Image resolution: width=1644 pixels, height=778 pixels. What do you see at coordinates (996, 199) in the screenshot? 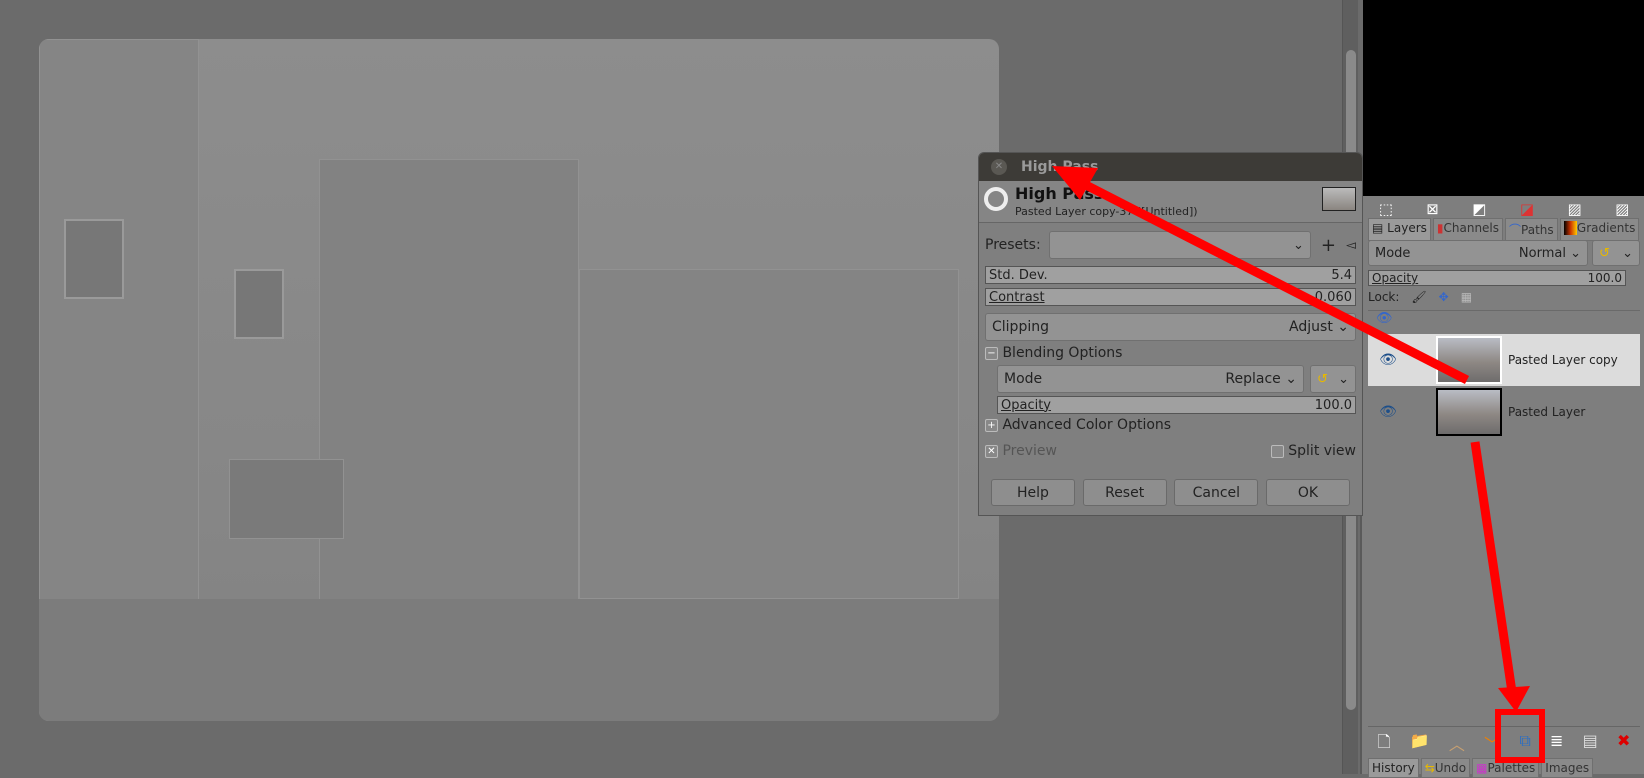
I see `gimp-g-icon` at bounding box center [996, 199].